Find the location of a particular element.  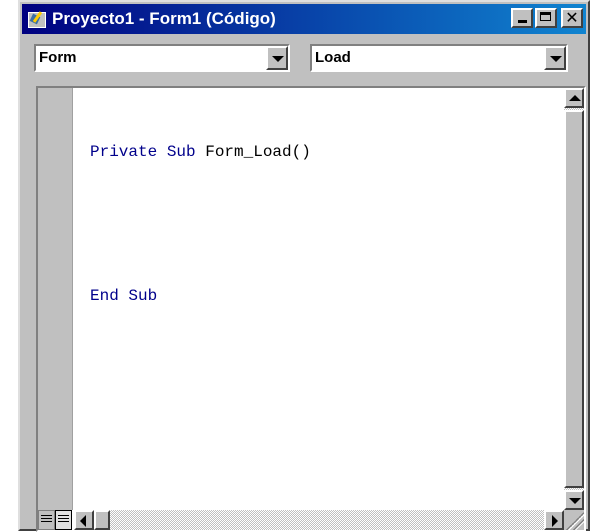

bottom-bar is located at coordinates (311, 520).